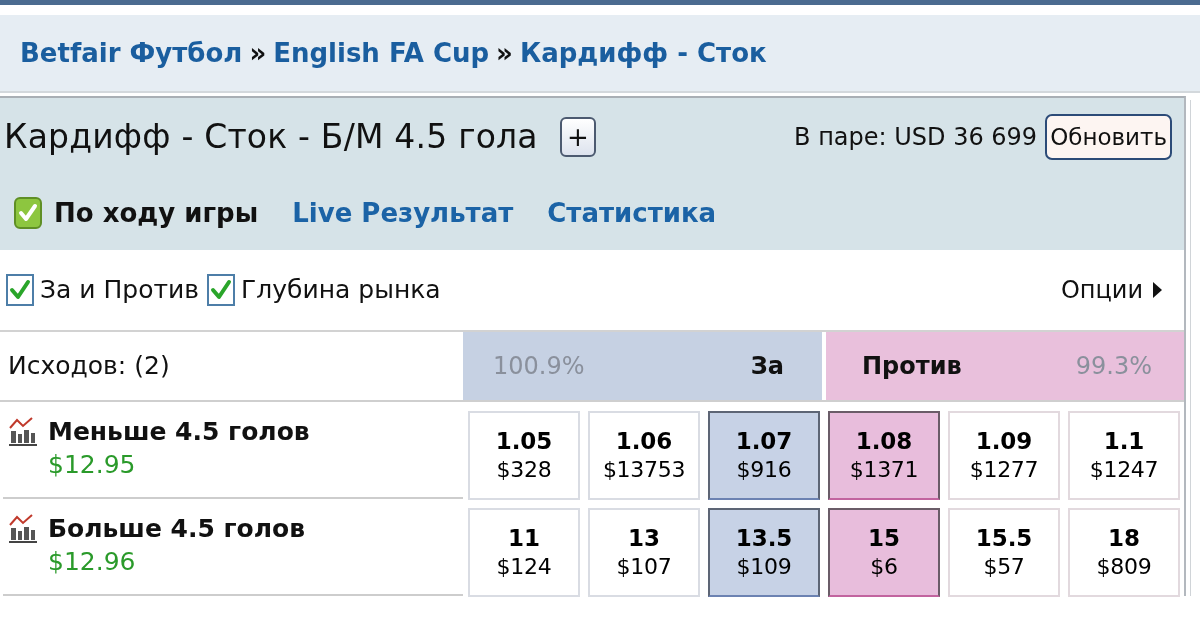 Image resolution: width=1200 pixels, height=630 pixels. Describe the element at coordinates (644, 552) in the screenshot. I see `back-price-button: 13 $107` at that location.